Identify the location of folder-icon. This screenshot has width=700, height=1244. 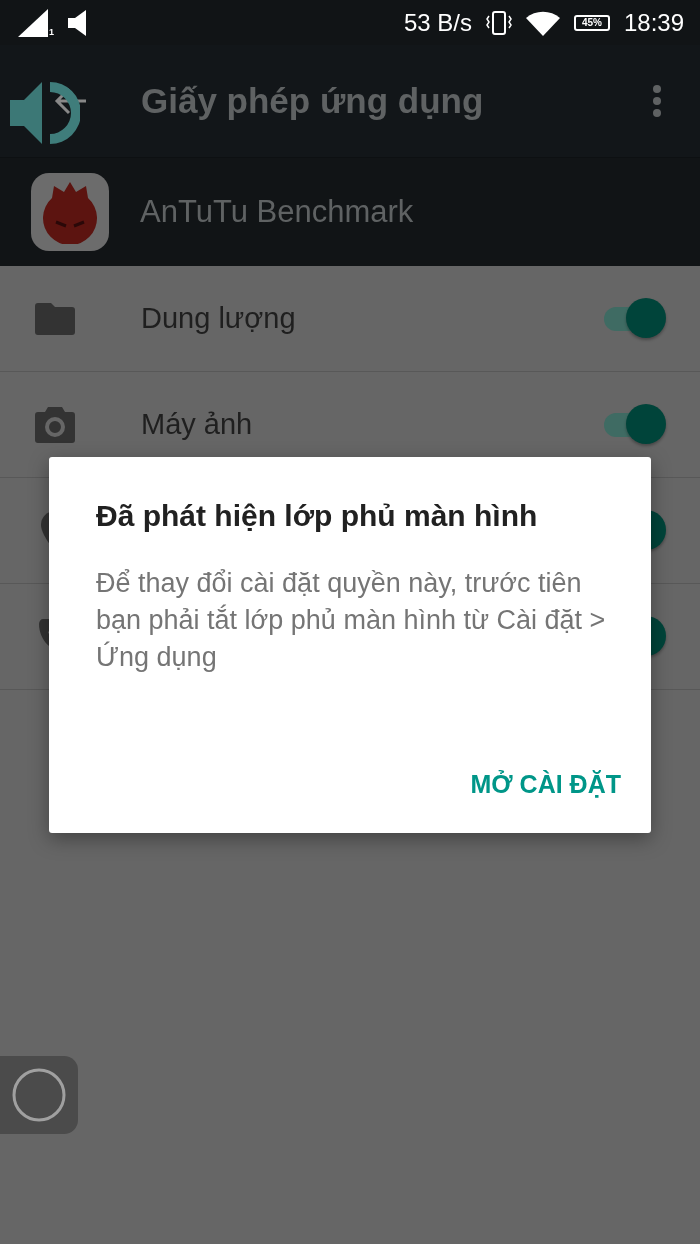
(54, 318).